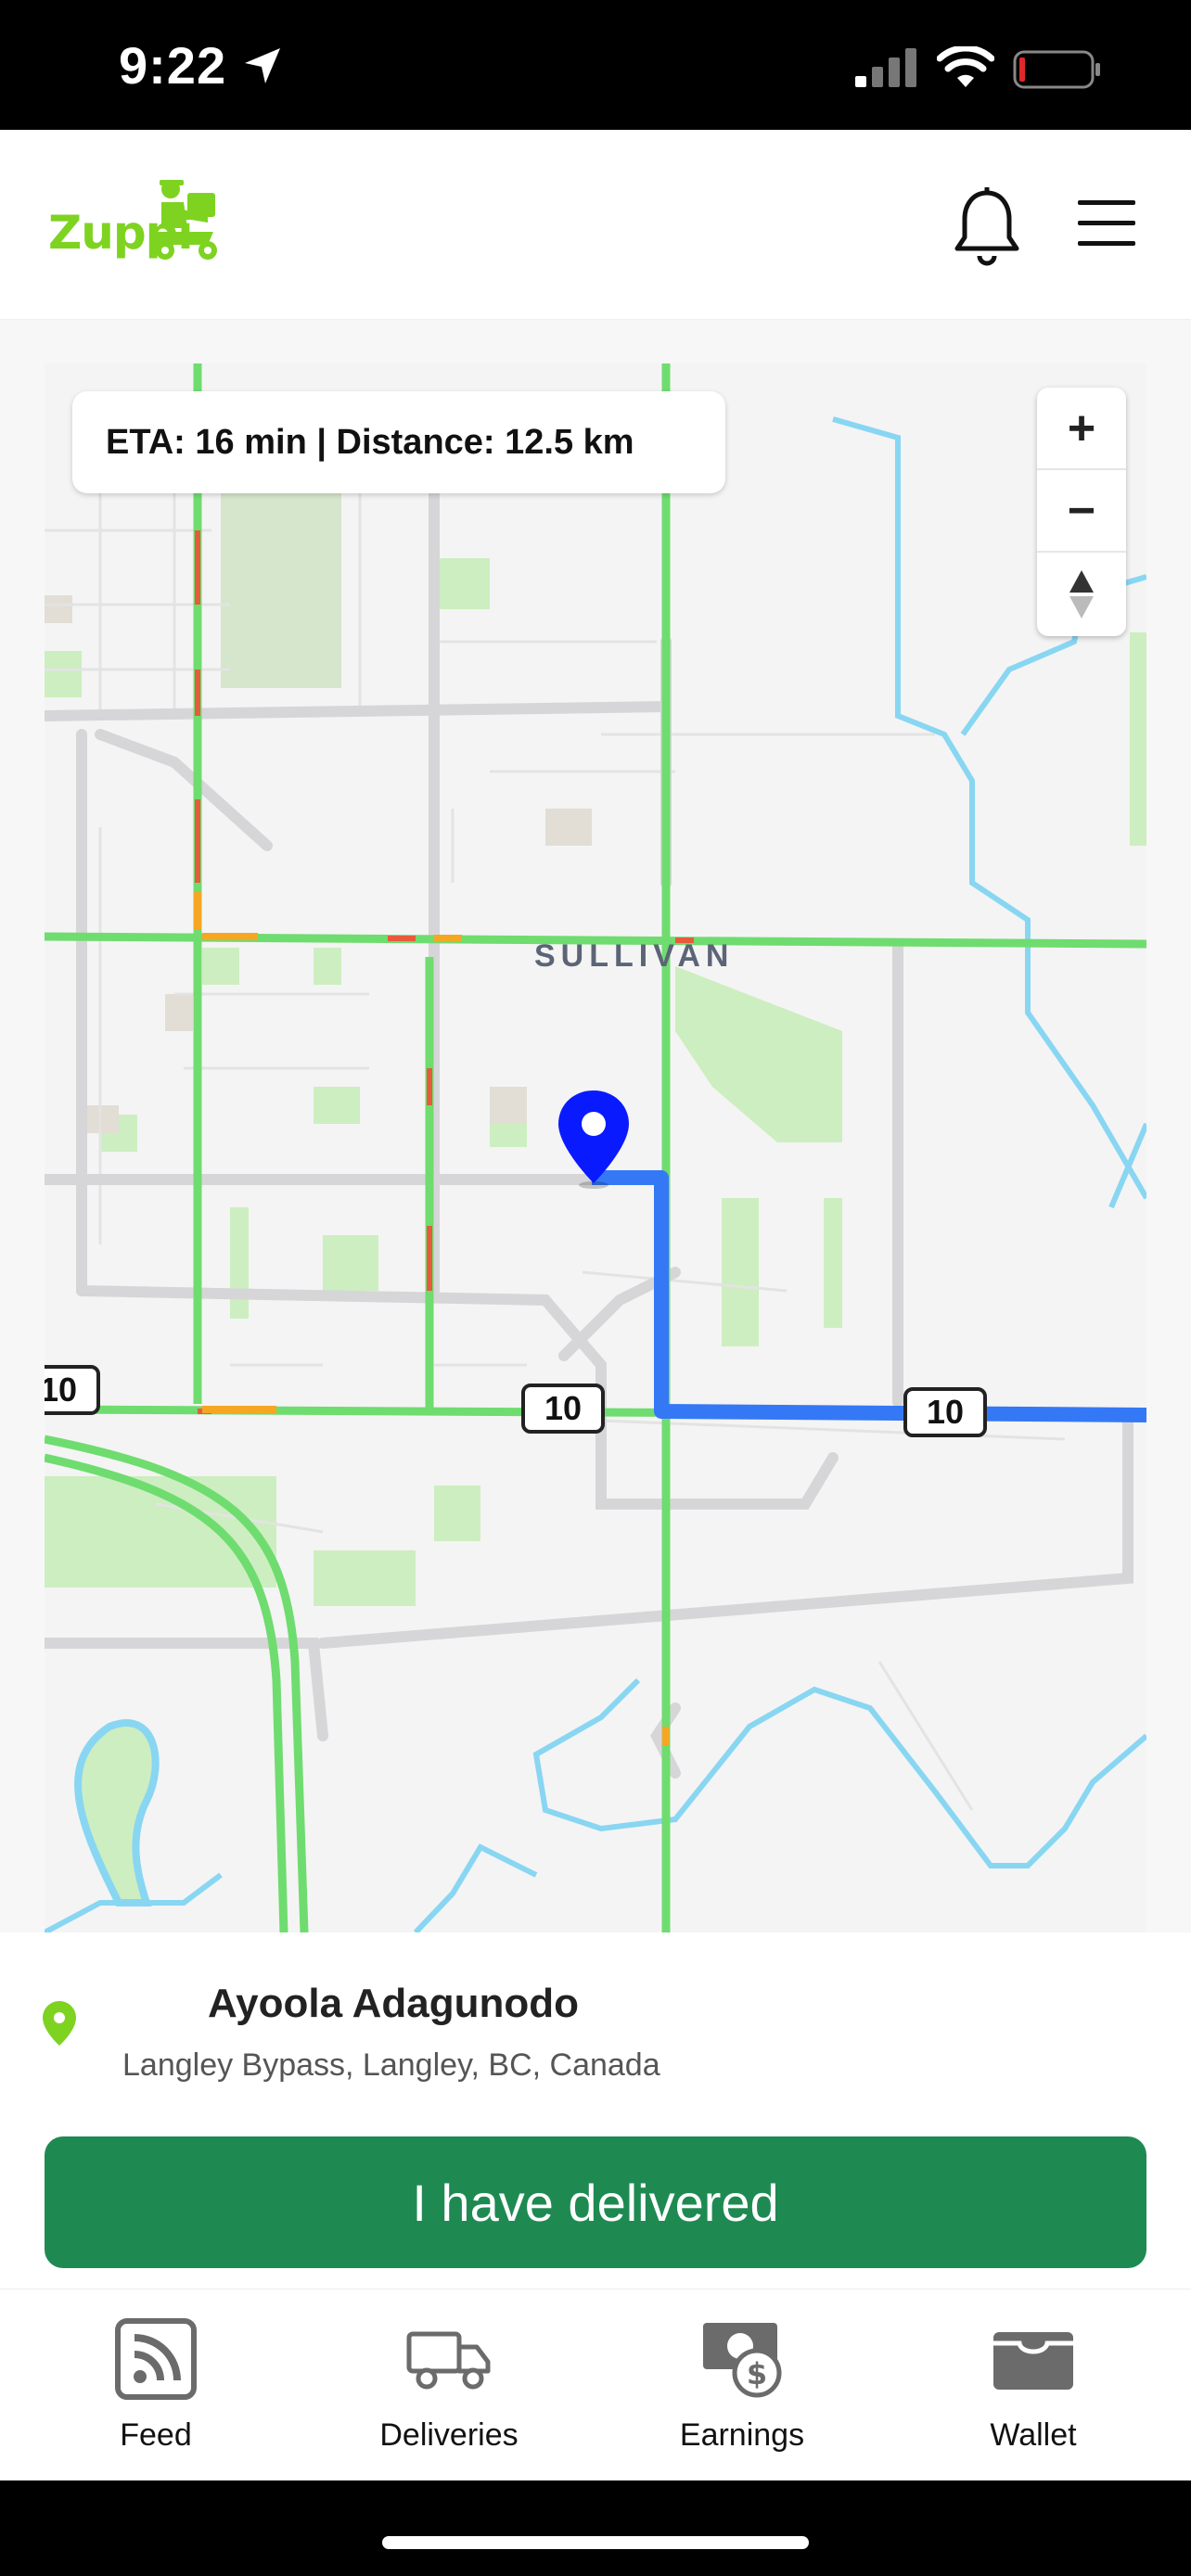 The width and height of the screenshot is (1191, 2576). I want to click on tab-earnings-label: Earnings, so click(742, 2435).